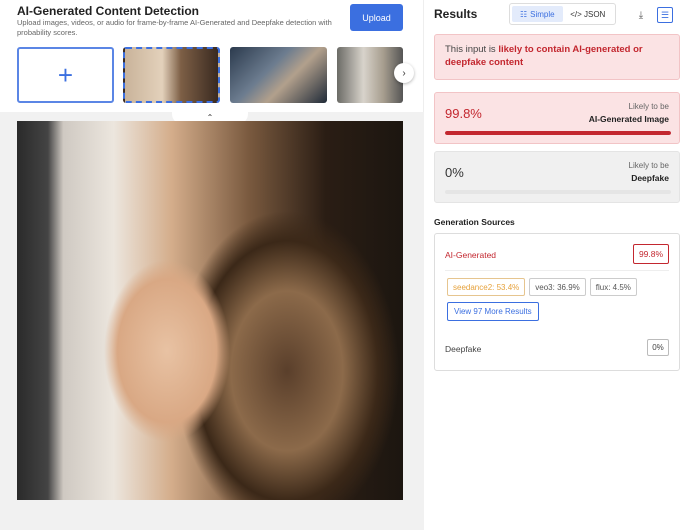  Describe the element at coordinates (542, 14) in the screenshot. I see `view-simple-label: Simple` at that location.